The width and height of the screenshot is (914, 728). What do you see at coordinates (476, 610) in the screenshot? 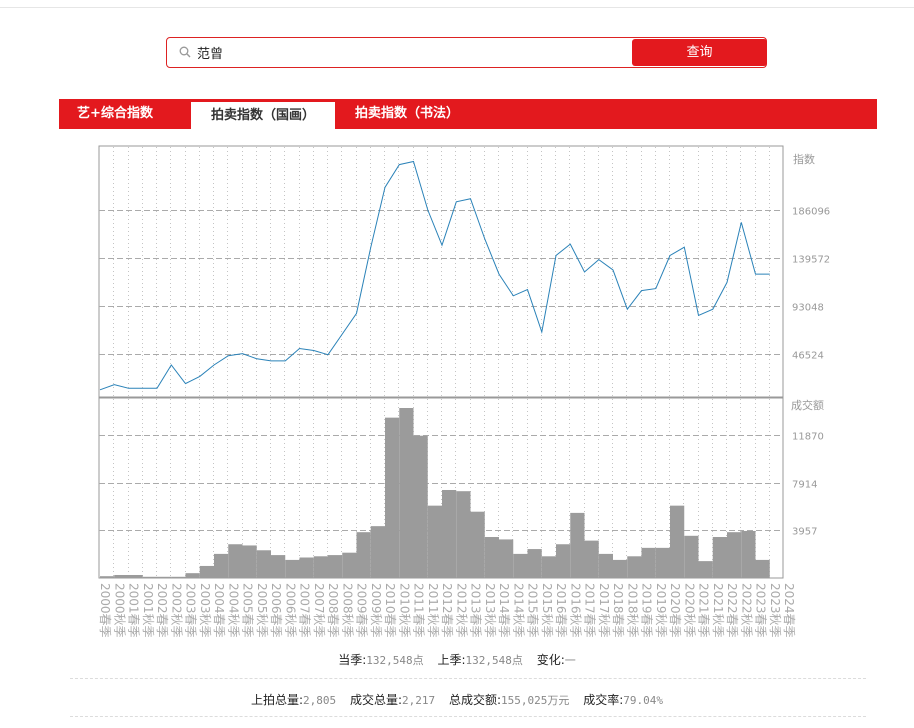
I see `x-tick-label: 2013春季` at bounding box center [476, 610].